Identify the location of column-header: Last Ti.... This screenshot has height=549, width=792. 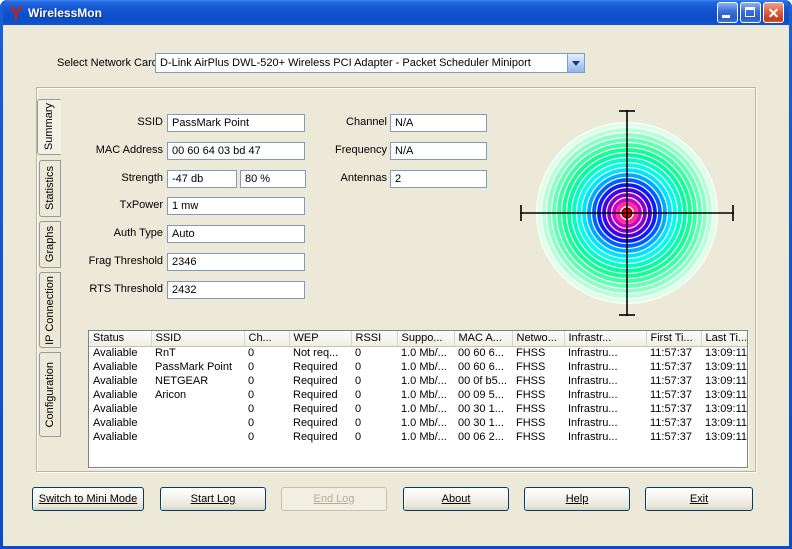
(724, 339).